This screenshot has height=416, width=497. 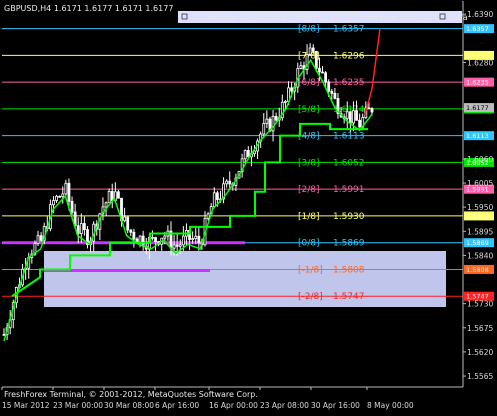 What do you see at coordinates (480, 255) in the screenshot?
I see `y-tick-label: 1.5840` at bounding box center [480, 255].